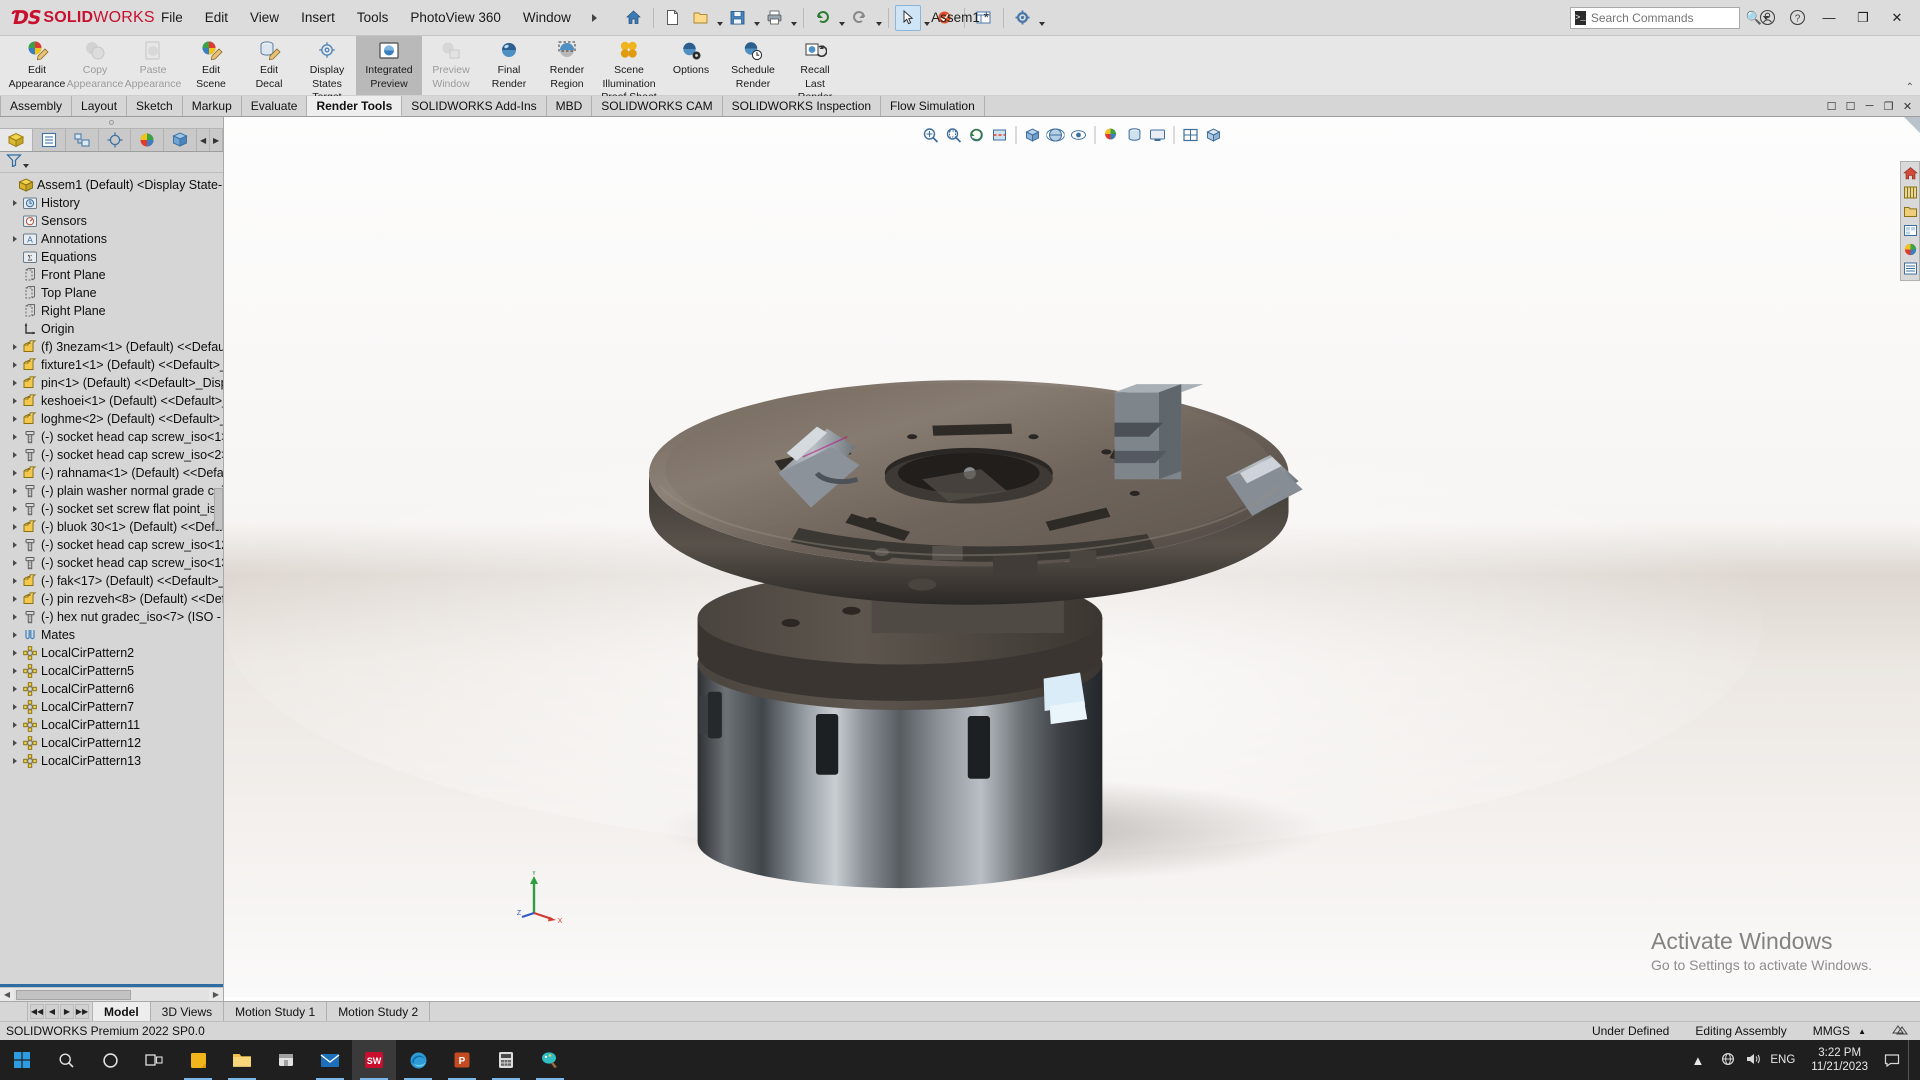  I want to click on doc-minimize-icon: ─, so click(1869, 106).